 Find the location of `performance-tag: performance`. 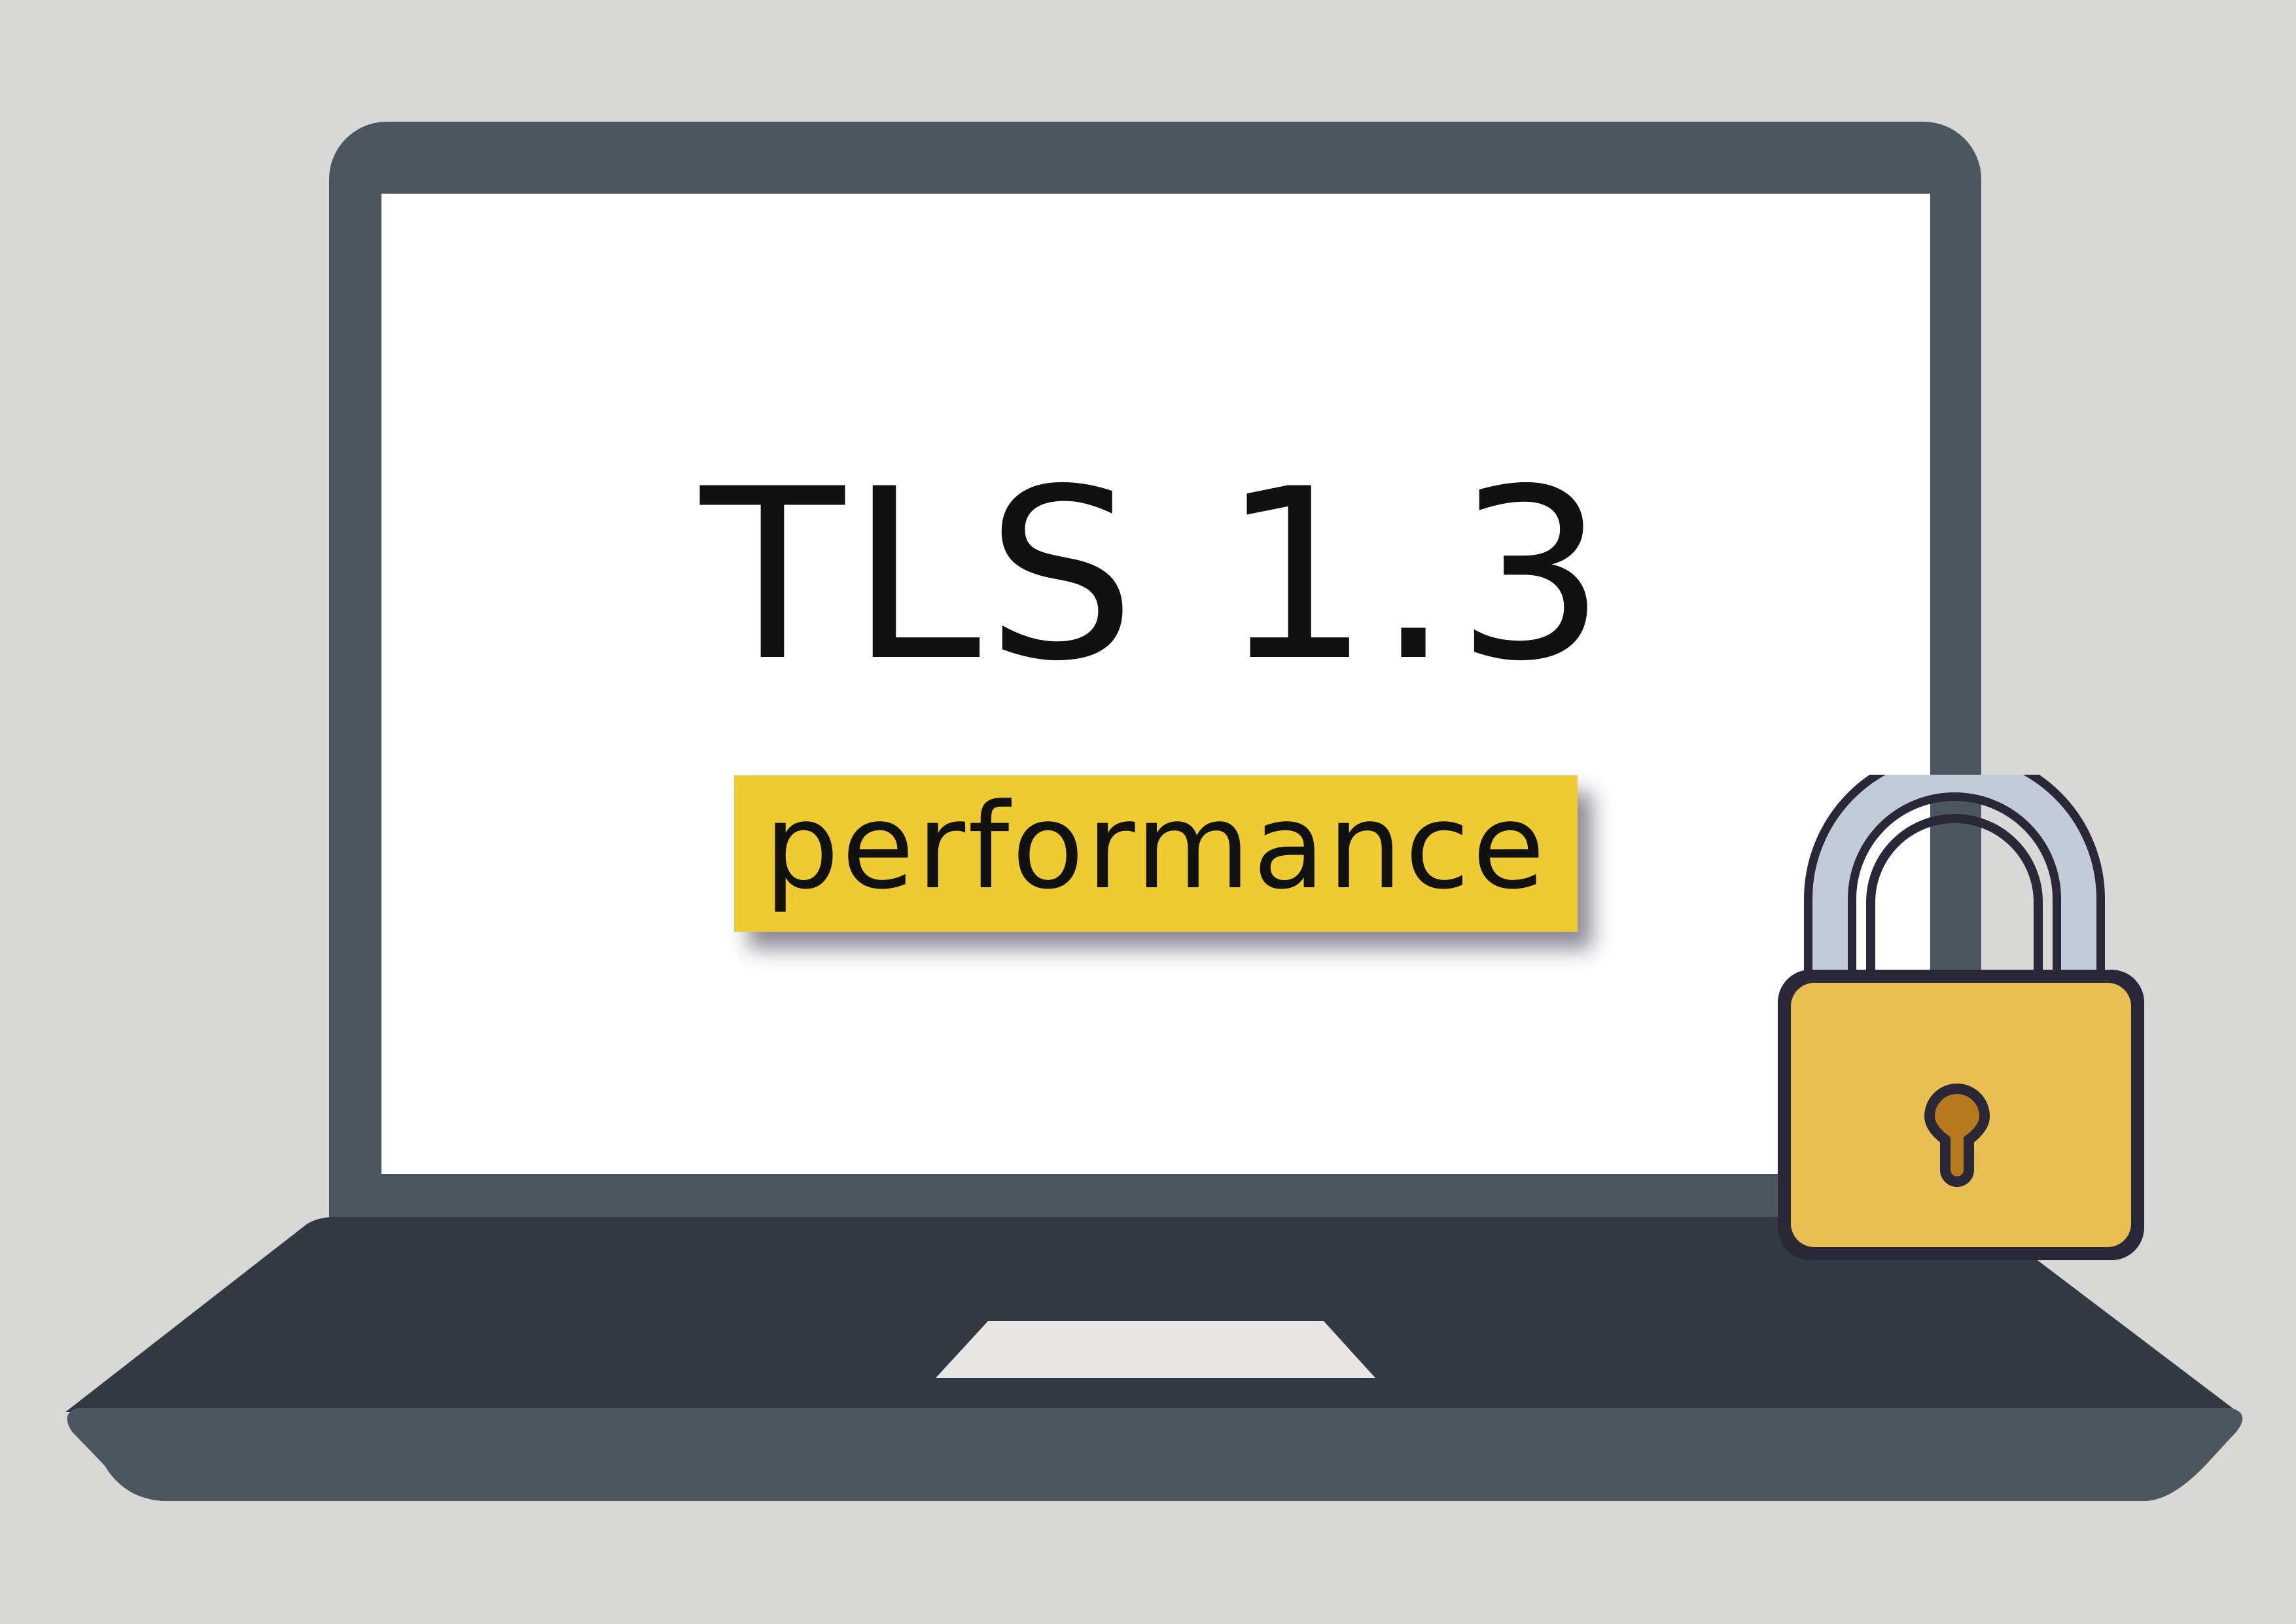

performance-tag: performance is located at coordinates (1156, 853).